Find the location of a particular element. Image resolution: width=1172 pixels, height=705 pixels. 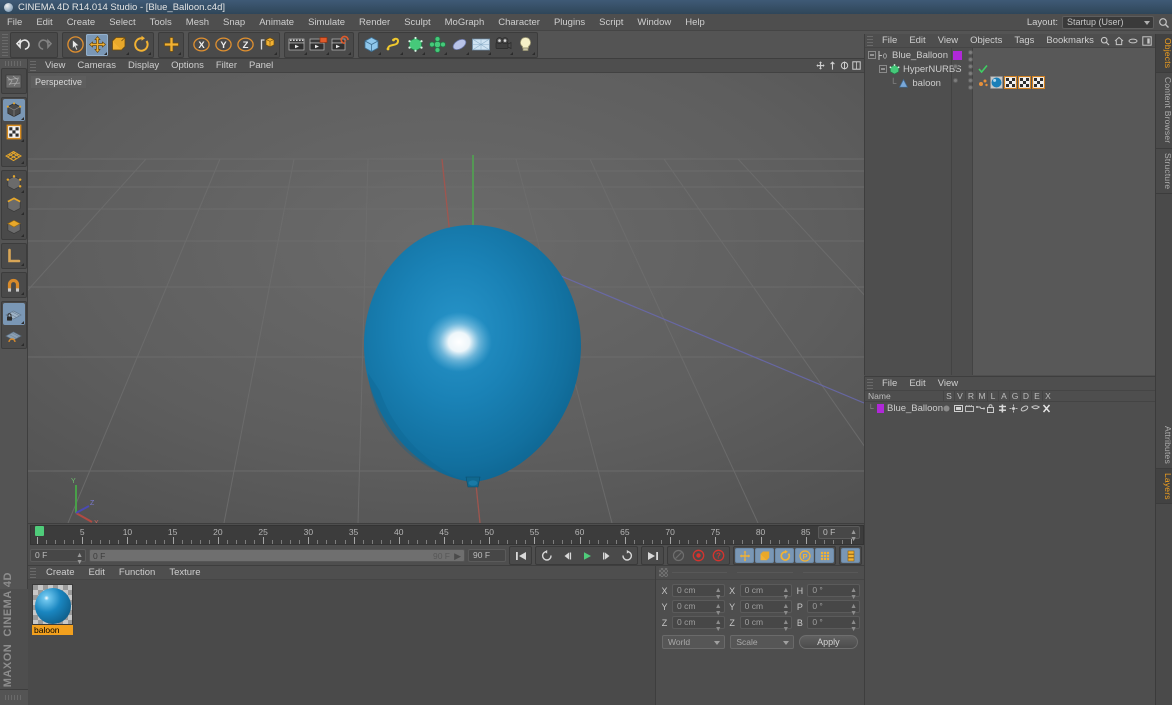

material-manager-grip is located at coordinates (33, 572).